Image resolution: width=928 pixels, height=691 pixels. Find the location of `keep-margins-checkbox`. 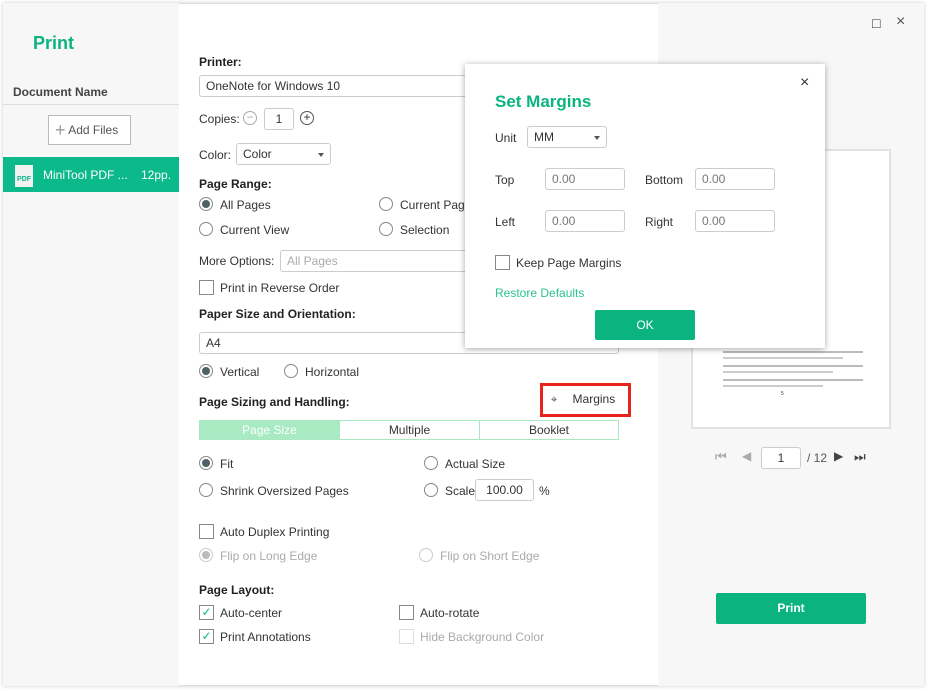

keep-margins-checkbox is located at coordinates (502, 262).